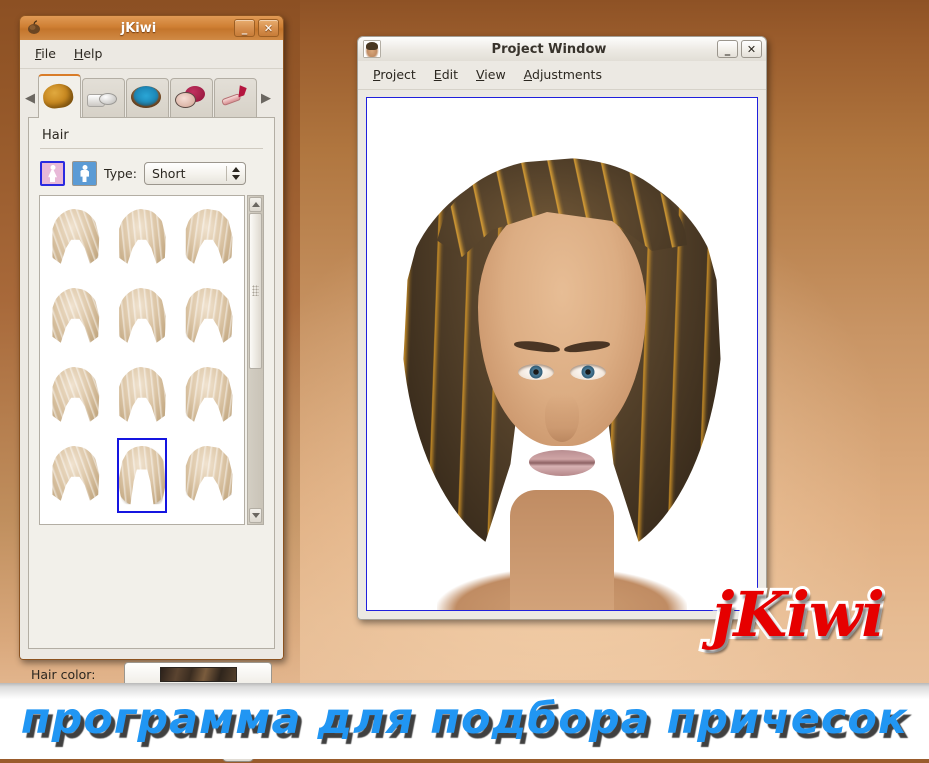 The width and height of the screenshot is (929, 763). What do you see at coordinates (372, 49) in the screenshot?
I see `portrait-thumbnail-icon` at bounding box center [372, 49].